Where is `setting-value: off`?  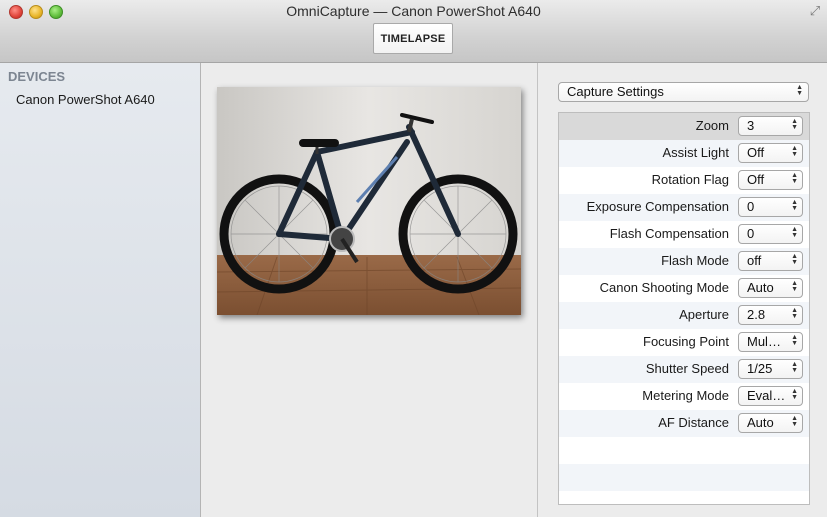
setting-value: off is located at coordinates (754, 260).